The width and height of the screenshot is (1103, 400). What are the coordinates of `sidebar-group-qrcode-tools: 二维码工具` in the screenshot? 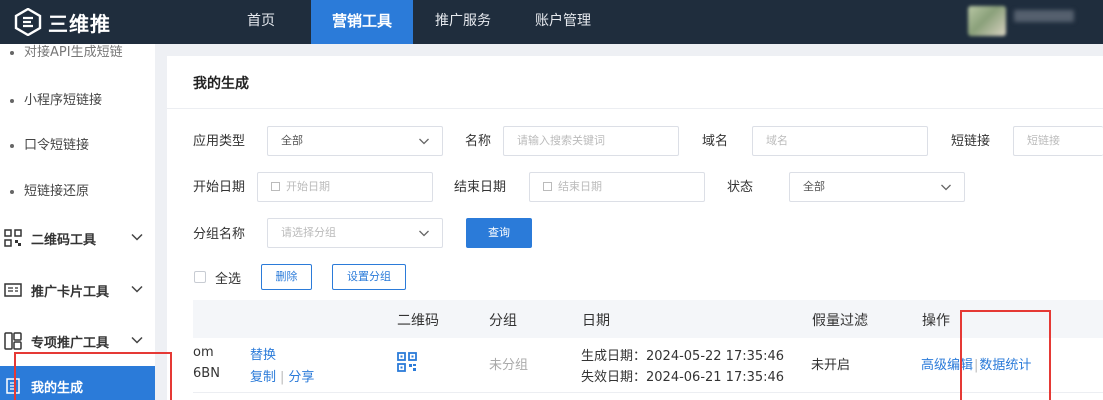 It's located at (78, 238).